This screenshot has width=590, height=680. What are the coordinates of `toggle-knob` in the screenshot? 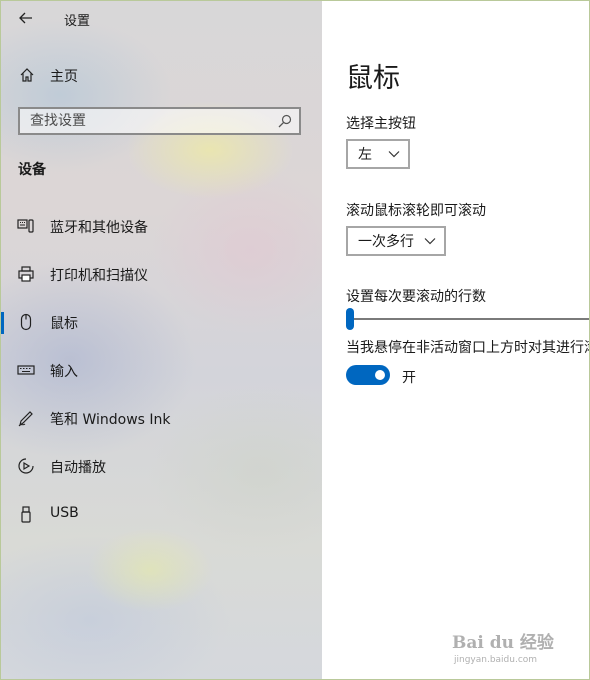 It's located at (380, 375).